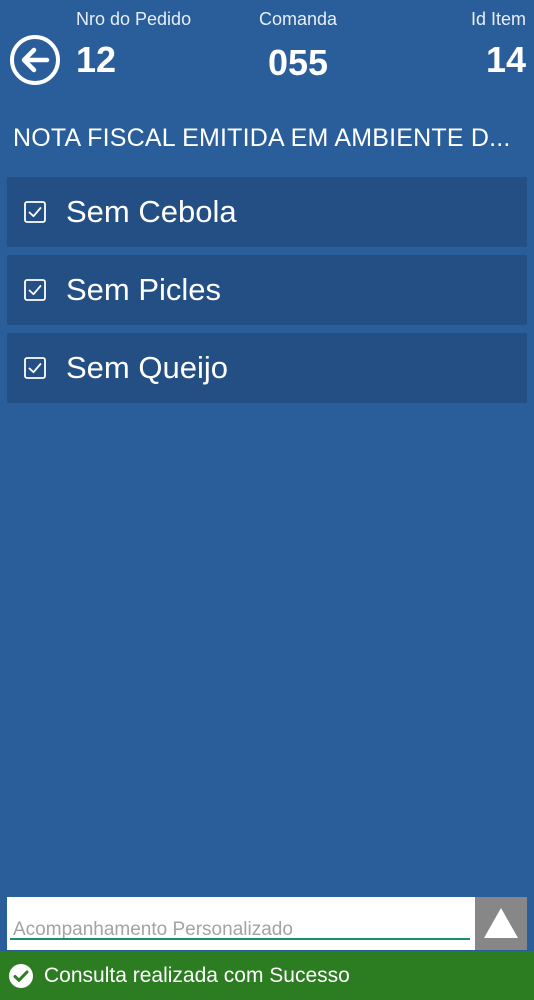 The width and height of the screenshot is (534, 1000). I want to click on pedido-label: Nro do Pedido, so click(134, 19).